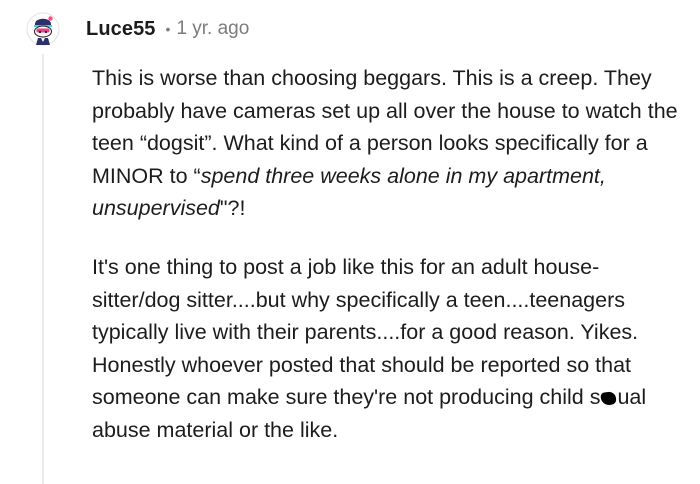 The image size is (700, 484). Describe the element at coordinates (232, 208) in the screenshot. I see `comment-text: "?!` at that location.